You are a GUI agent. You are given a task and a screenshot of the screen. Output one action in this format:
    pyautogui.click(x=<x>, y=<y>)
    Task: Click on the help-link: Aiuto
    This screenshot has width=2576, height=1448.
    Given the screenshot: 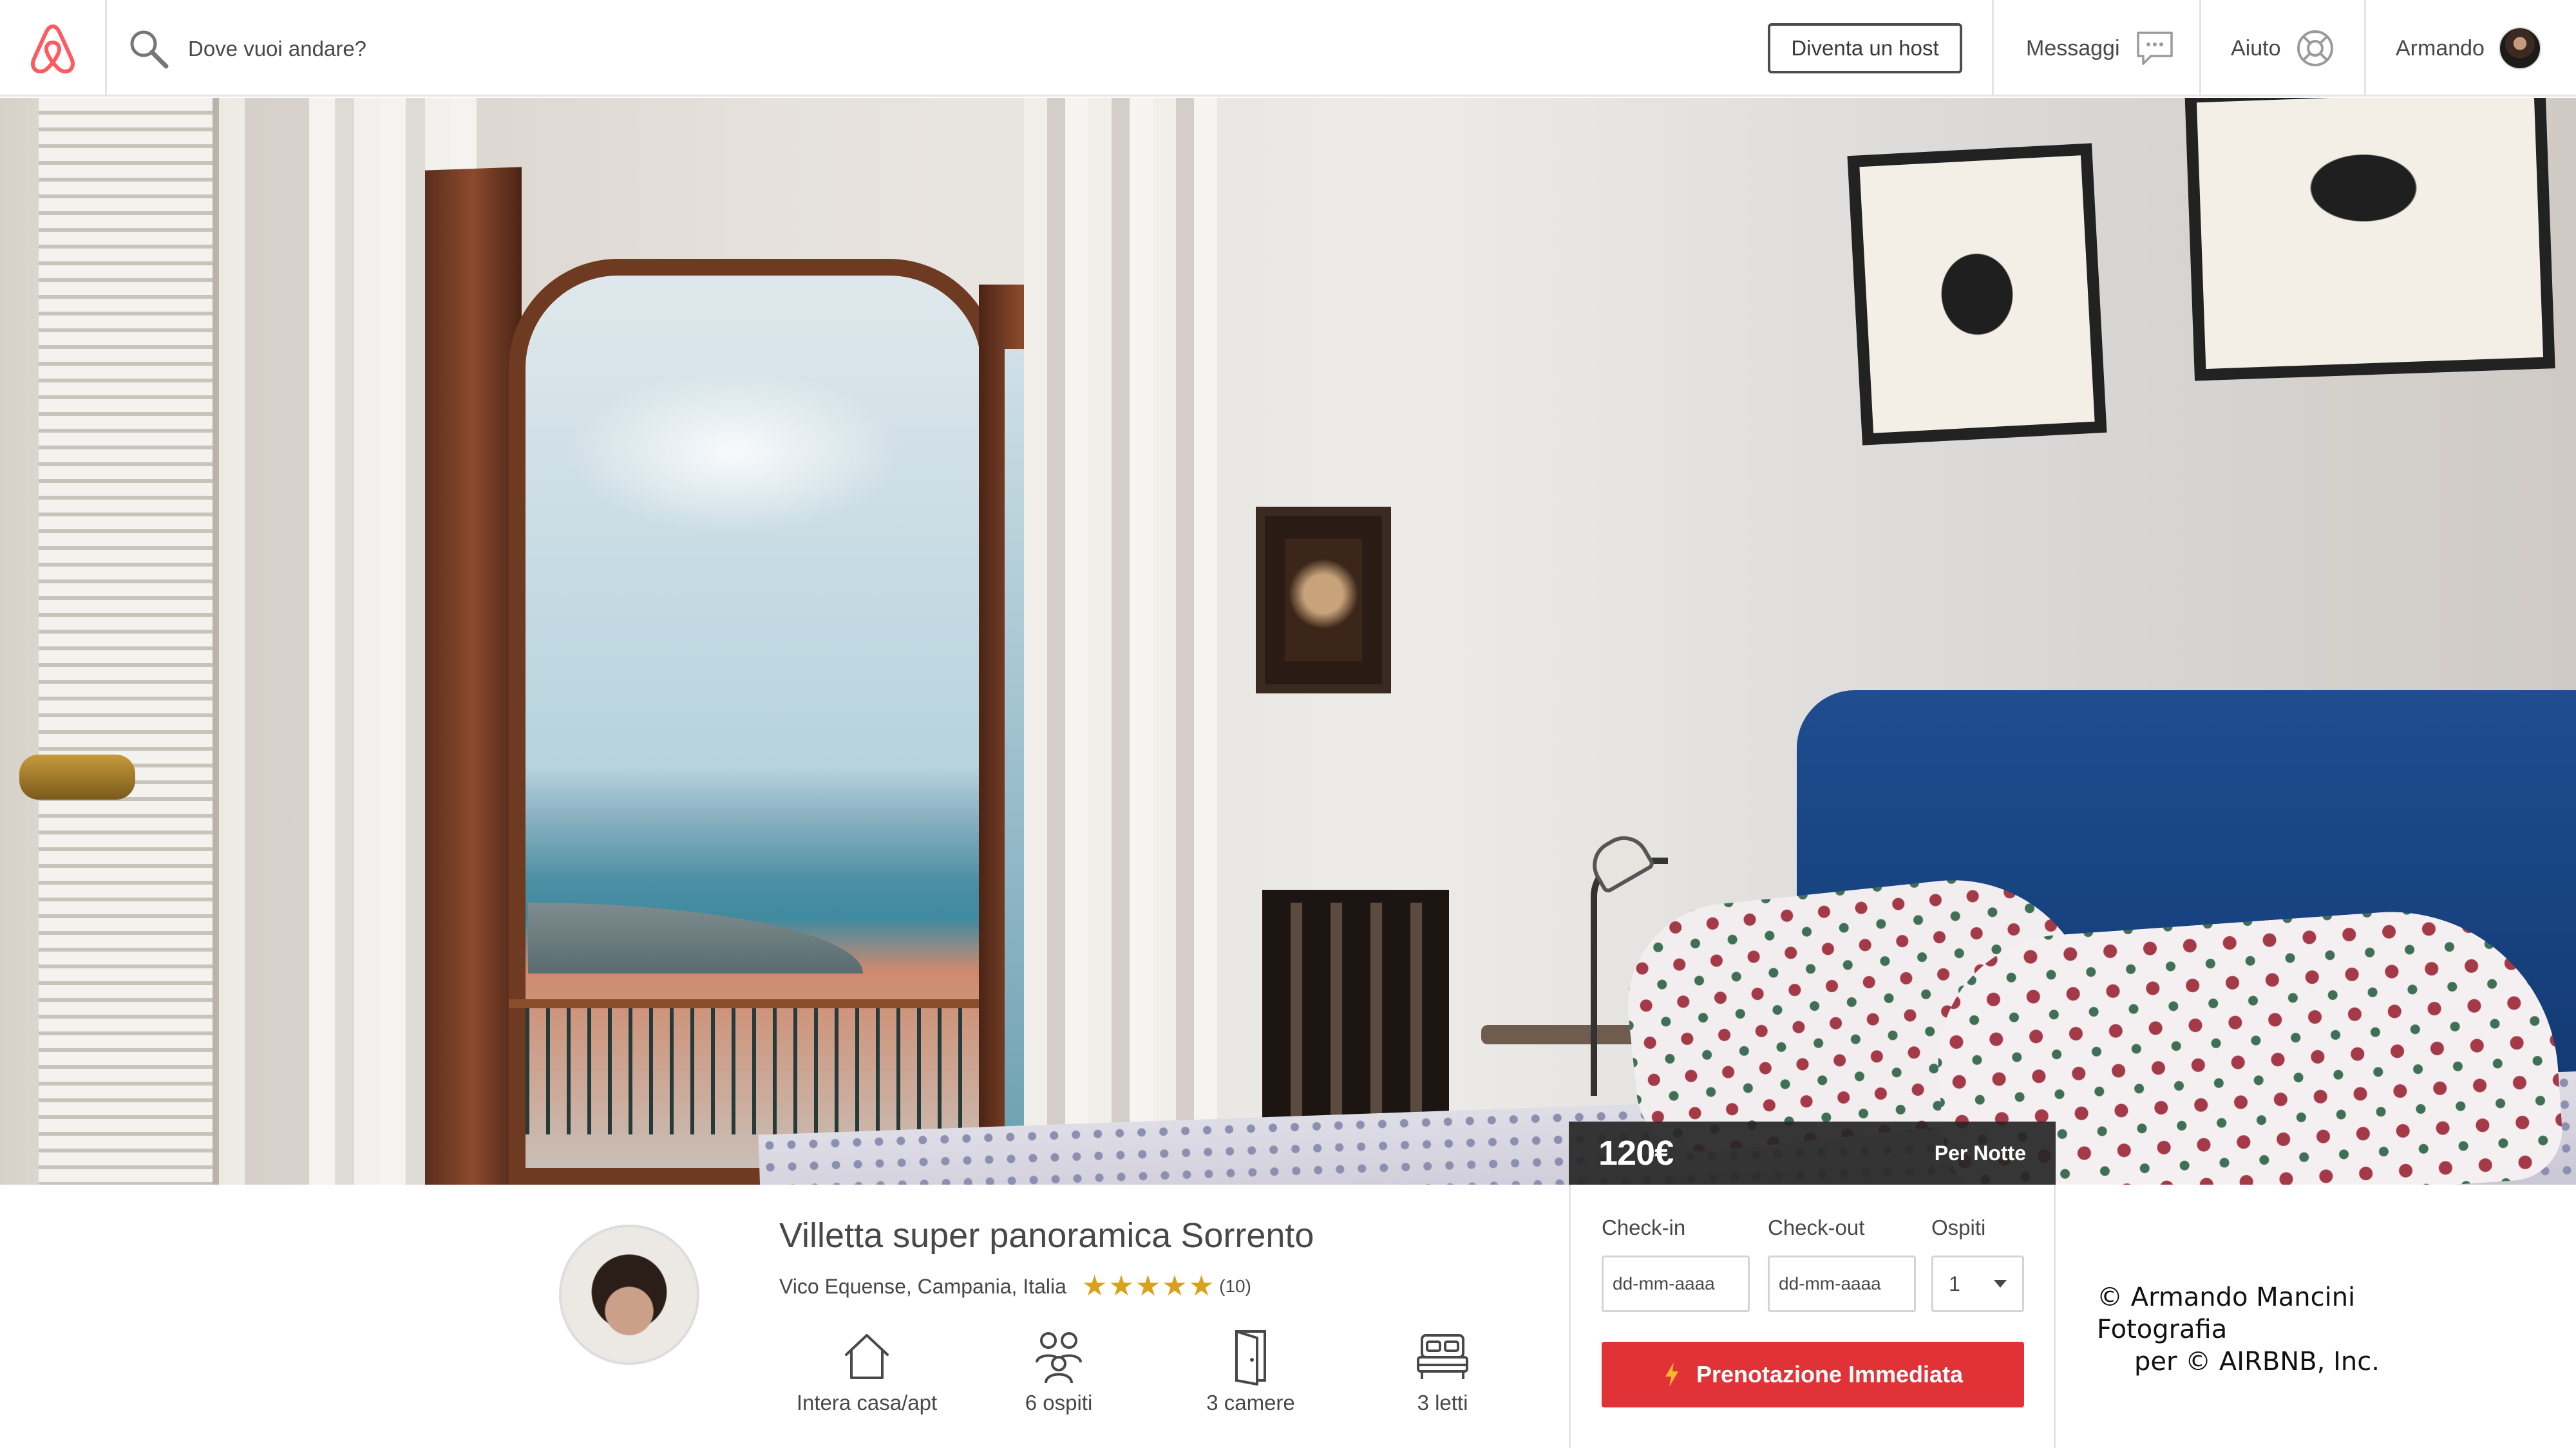 What is the action you would take?
    pyautogui.click(x=2281, y=49)
    